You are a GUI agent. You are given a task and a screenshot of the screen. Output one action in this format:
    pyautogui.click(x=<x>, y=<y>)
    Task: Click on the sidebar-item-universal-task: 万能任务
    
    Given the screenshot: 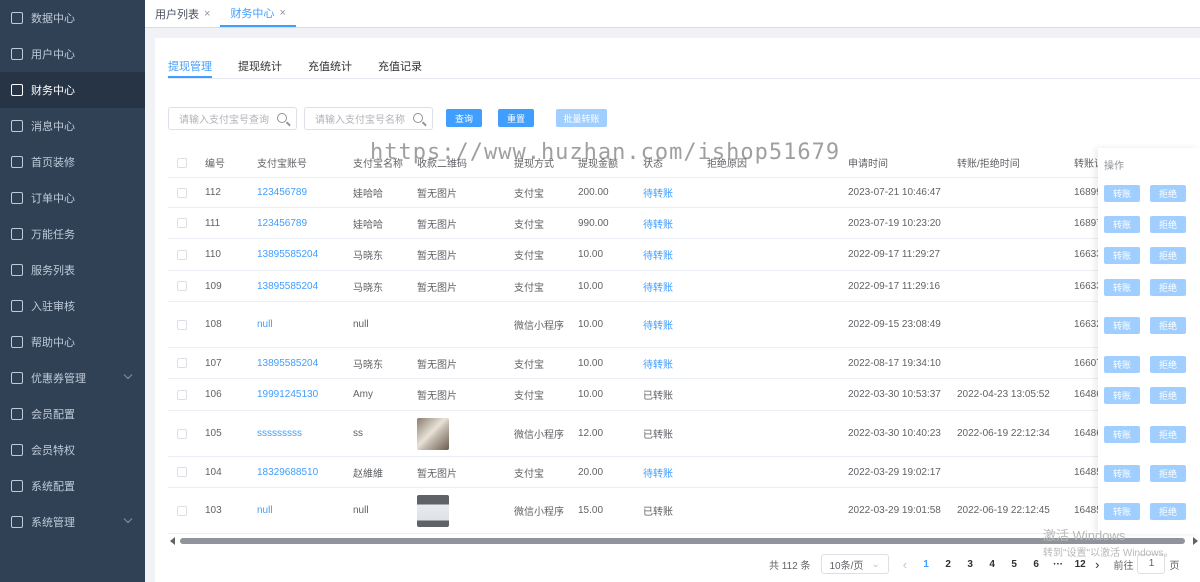 What is the action you would take?
    pyautogui.click(x=72, y=234)
    